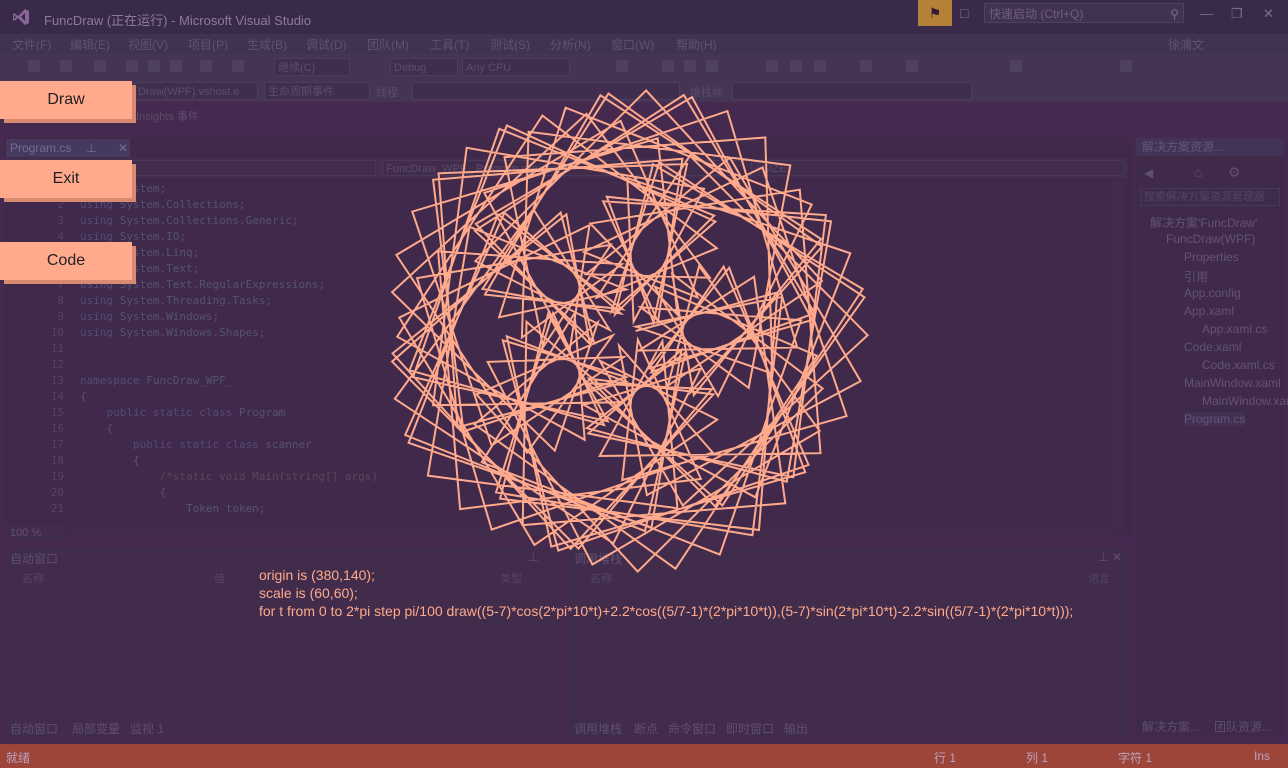 The height and width of the screenshot is (768, 1288). What do you see at coordinates (308, 593) in the screenshot?
I see `scale-text: scale is (60,60);` at bounding box center [308, 593].